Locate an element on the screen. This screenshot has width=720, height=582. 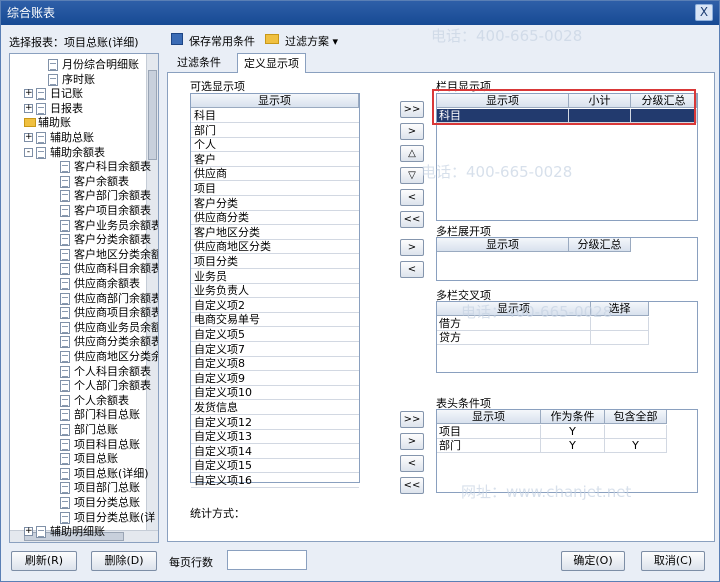
refresh-button: 刷新(R) is located at coordinates (44, 561).